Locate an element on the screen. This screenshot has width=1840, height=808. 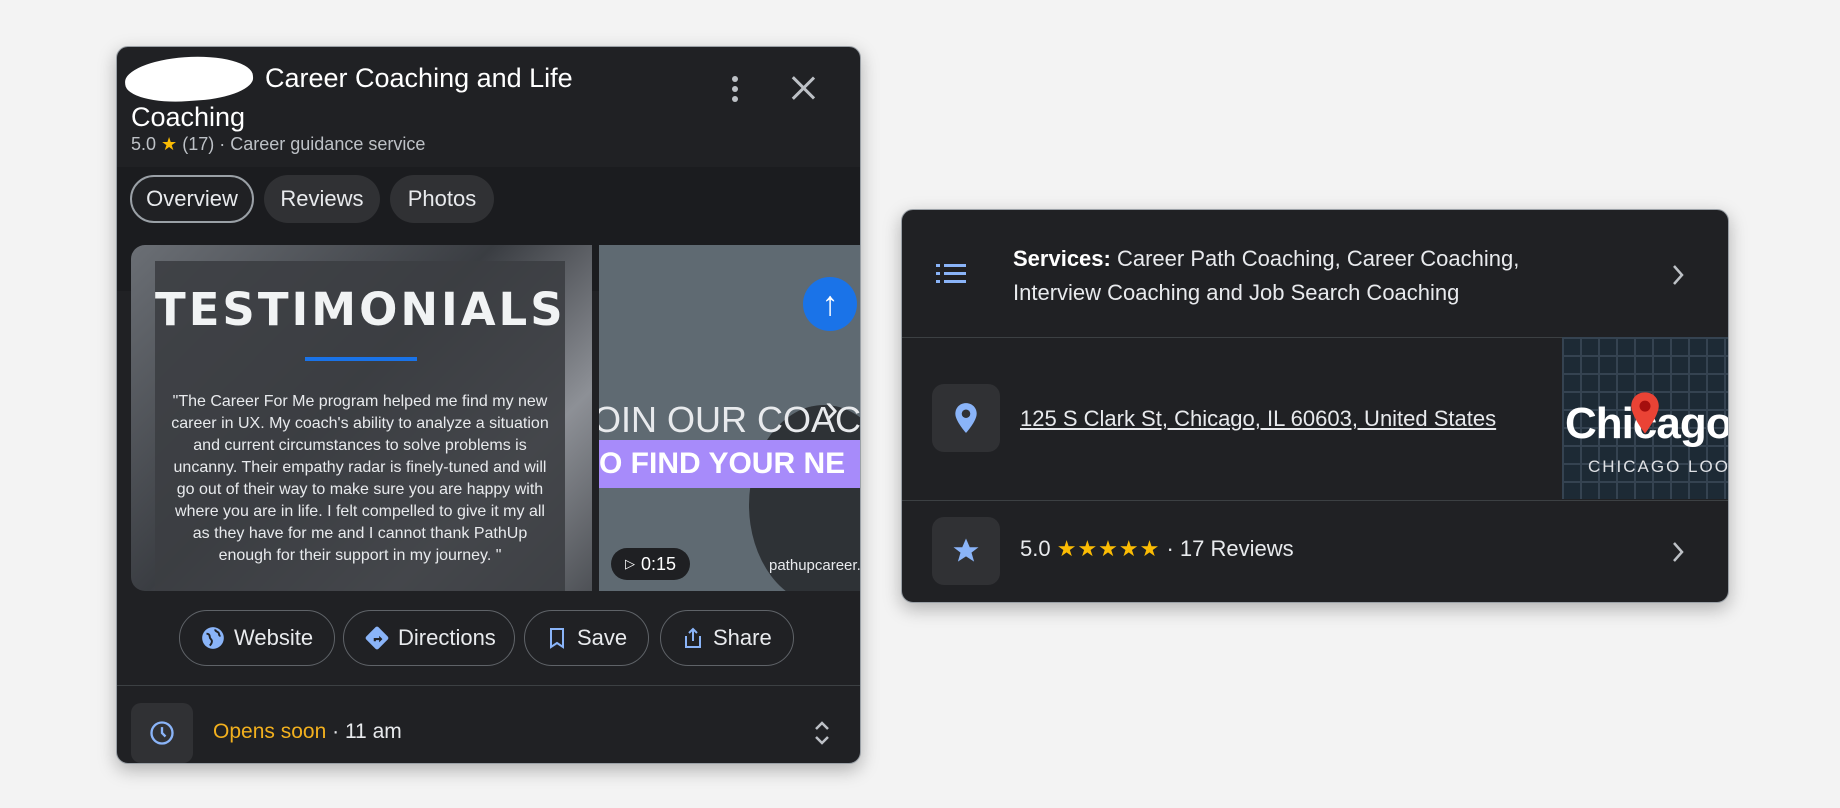
business-title: Career Coaching and Life Coaching is located at coordinates (352, 97).